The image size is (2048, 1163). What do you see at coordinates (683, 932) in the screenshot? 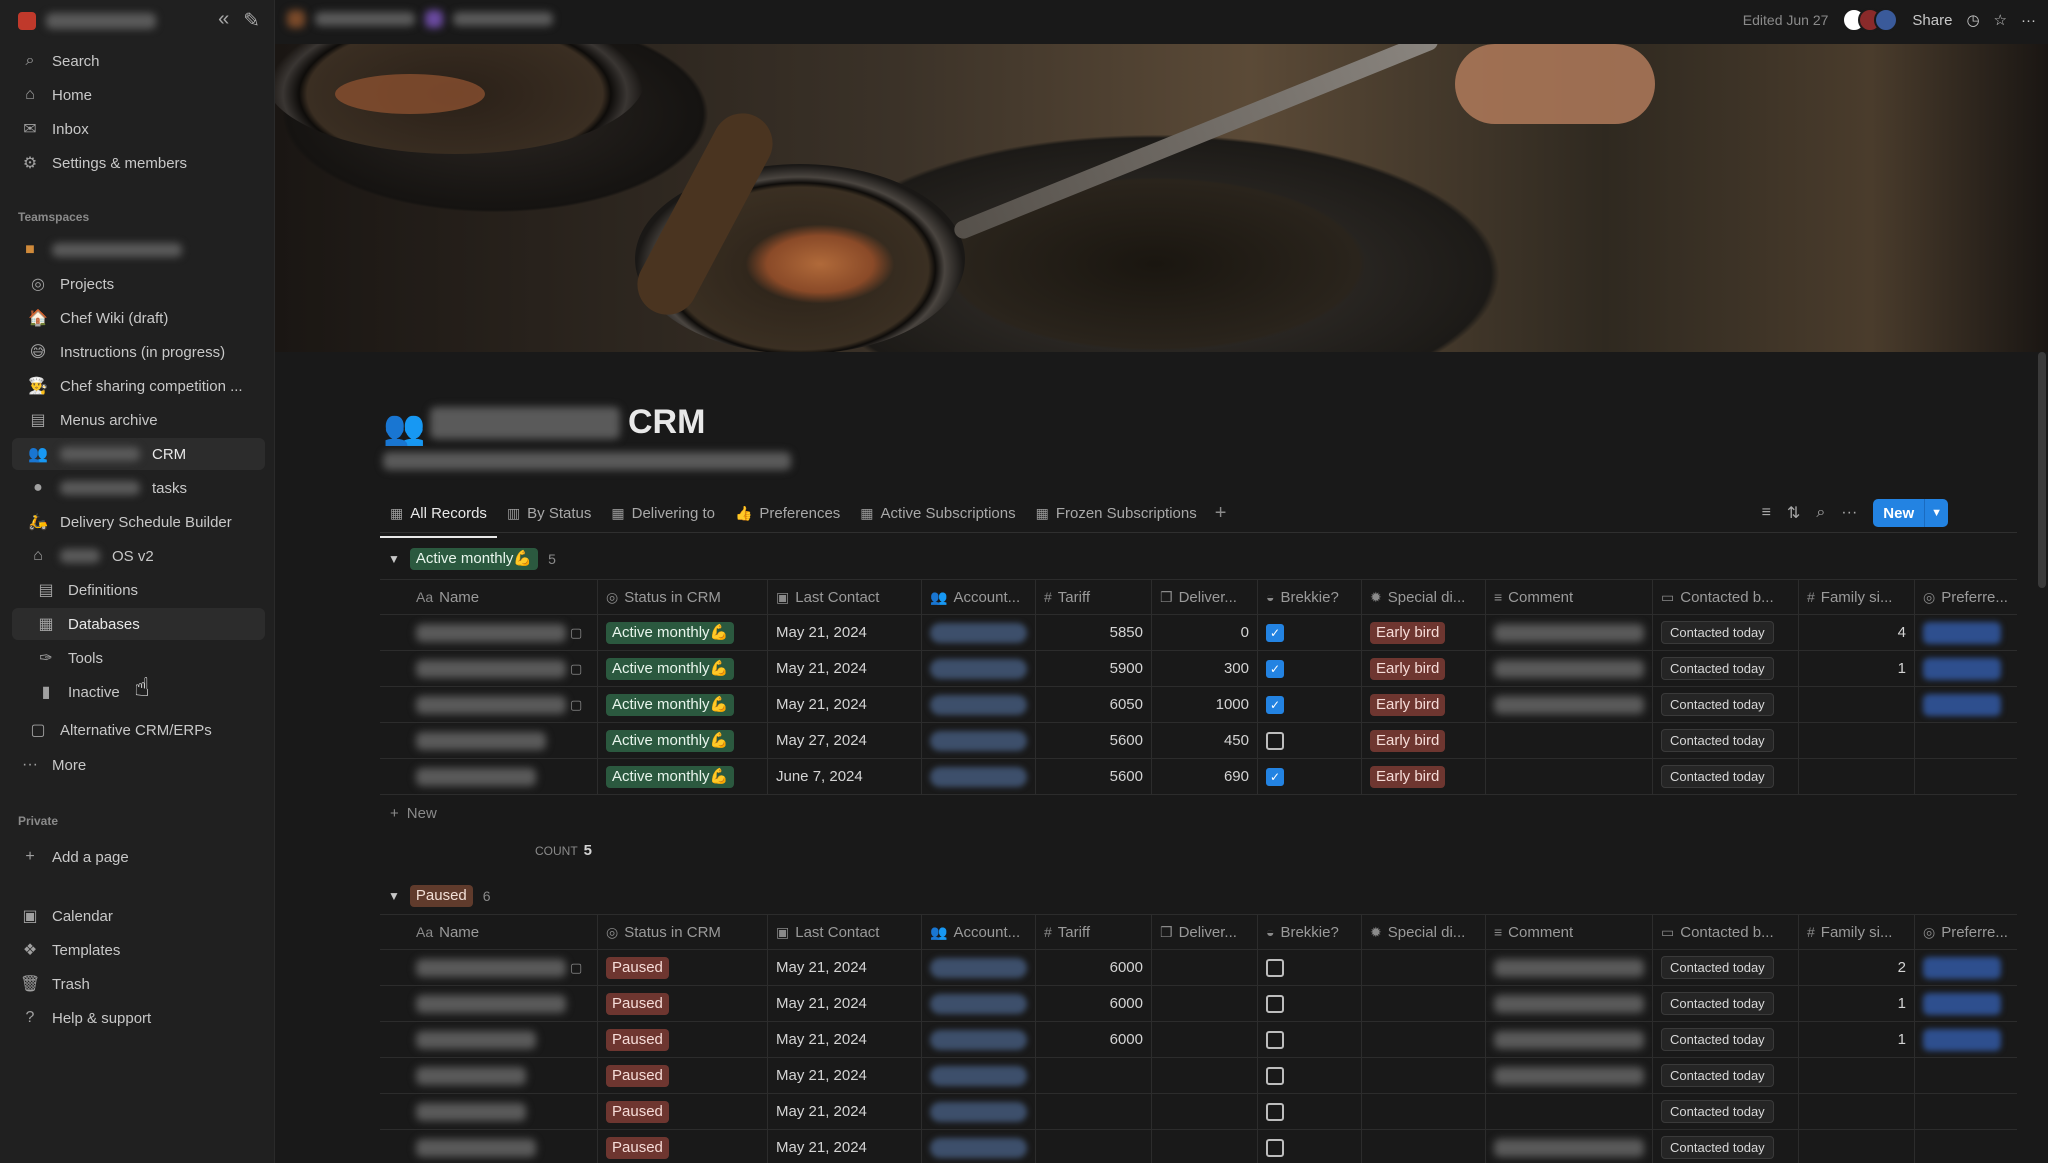
I see `column-header-status: ◎ Status in CRM` at bounding box center [683, 932].